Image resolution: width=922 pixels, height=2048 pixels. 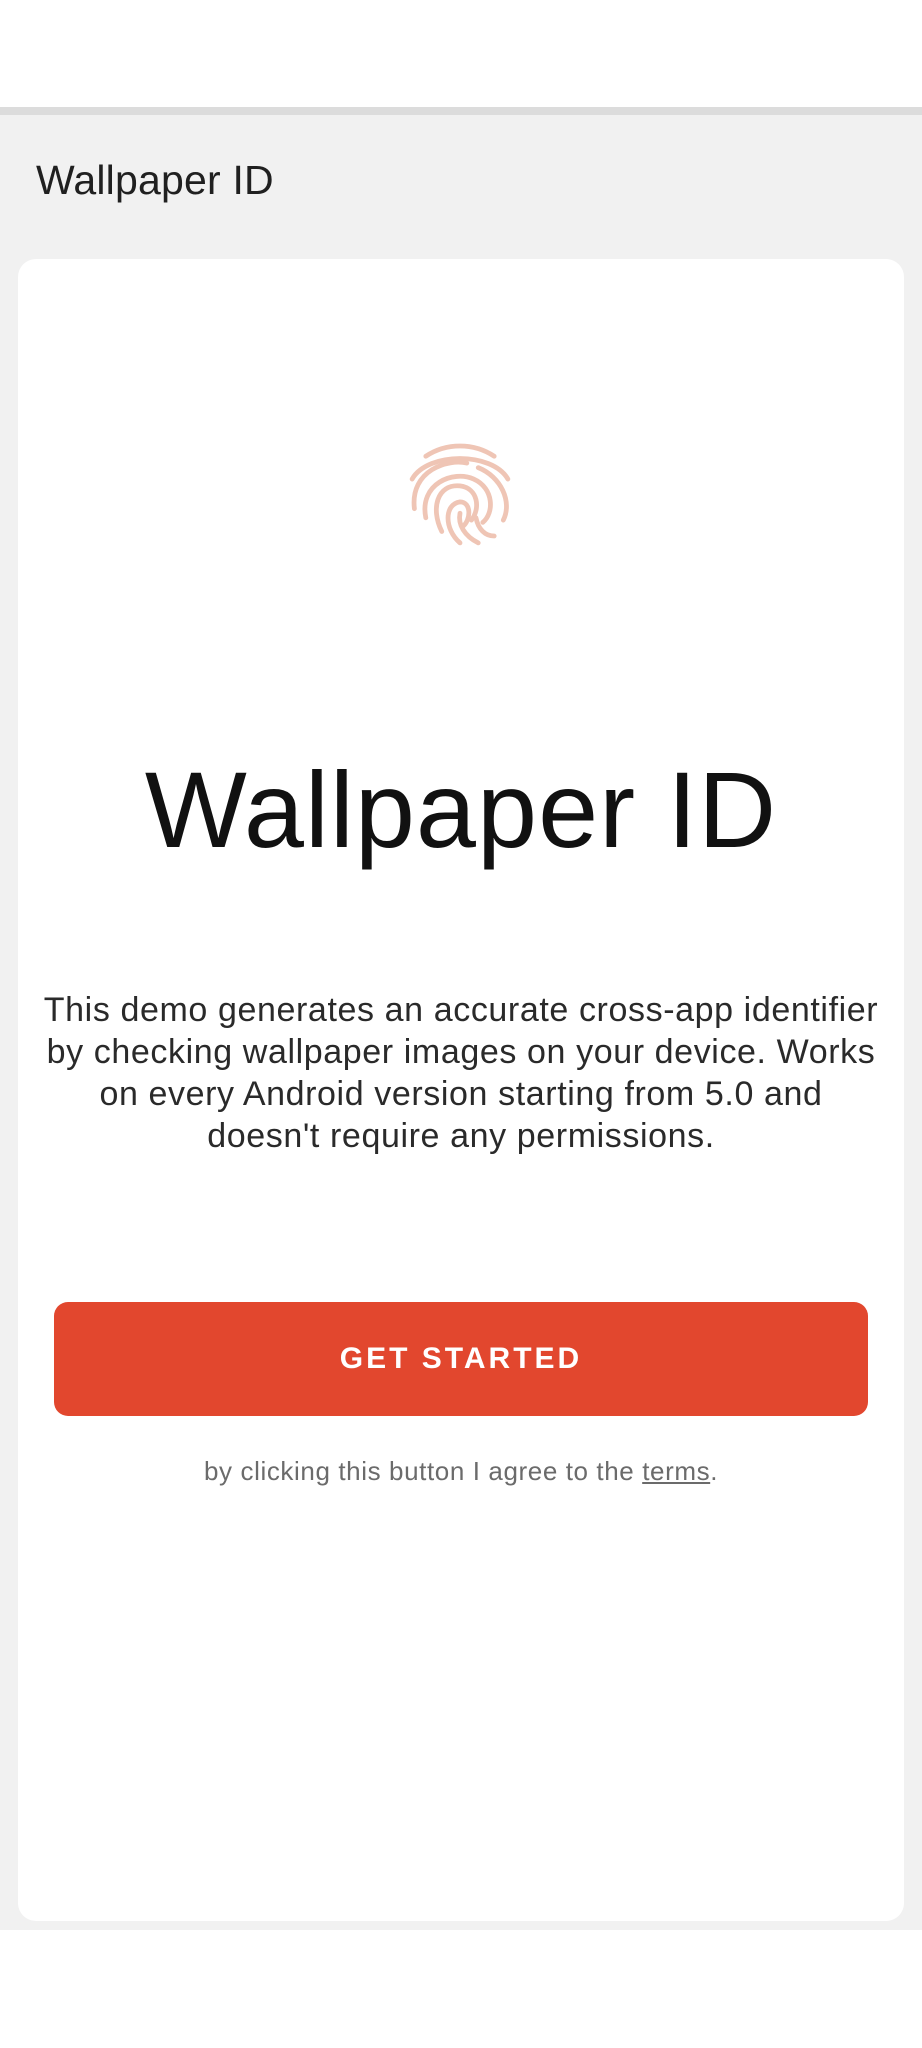 I want to click on fingerprint-icon, so click(x=460, y=494).